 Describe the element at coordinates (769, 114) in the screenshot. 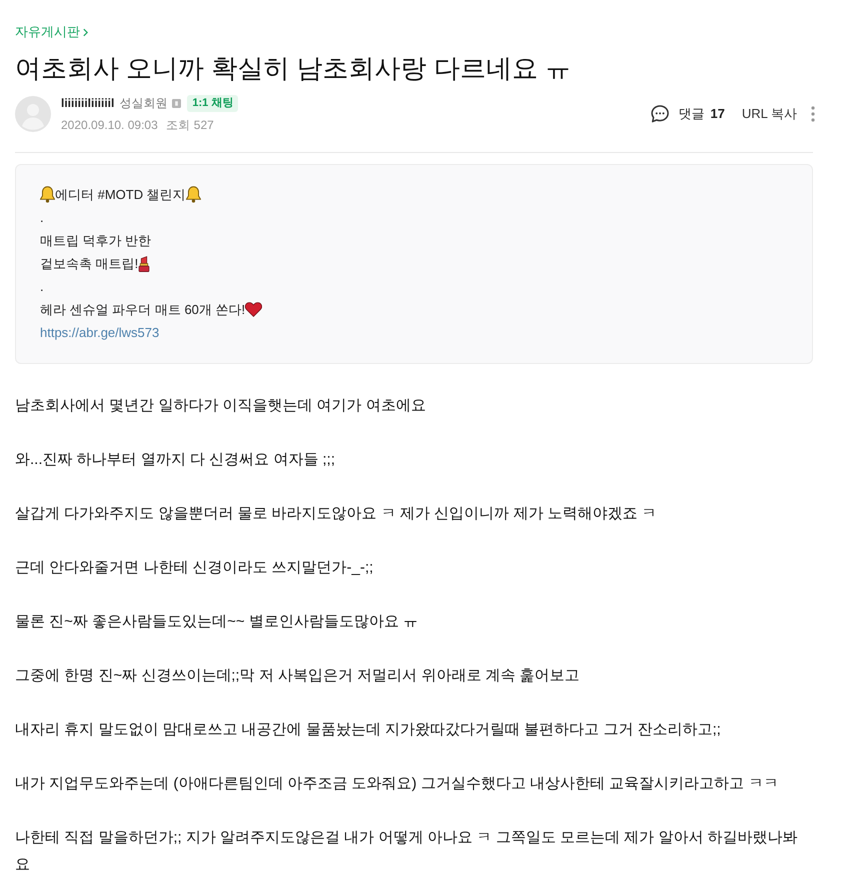

I see `url-copy-button: URL 복사` at that location.